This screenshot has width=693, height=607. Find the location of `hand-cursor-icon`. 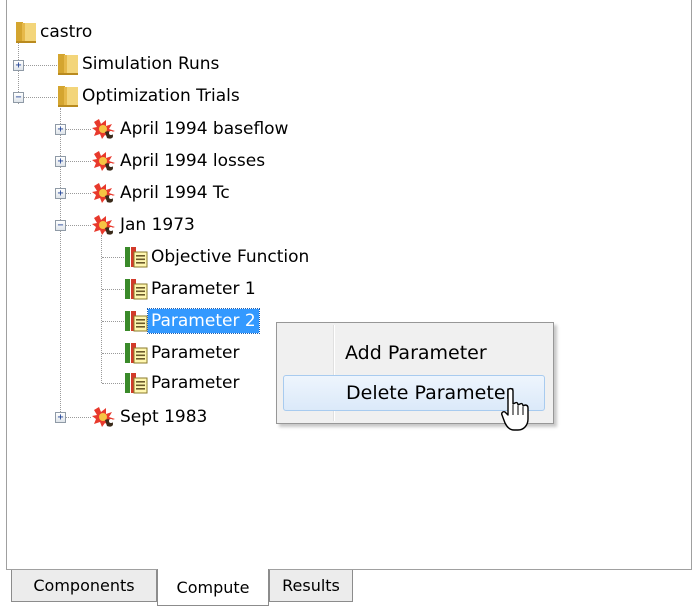

hand-cursor-icon is located at coordinates (515, 409).